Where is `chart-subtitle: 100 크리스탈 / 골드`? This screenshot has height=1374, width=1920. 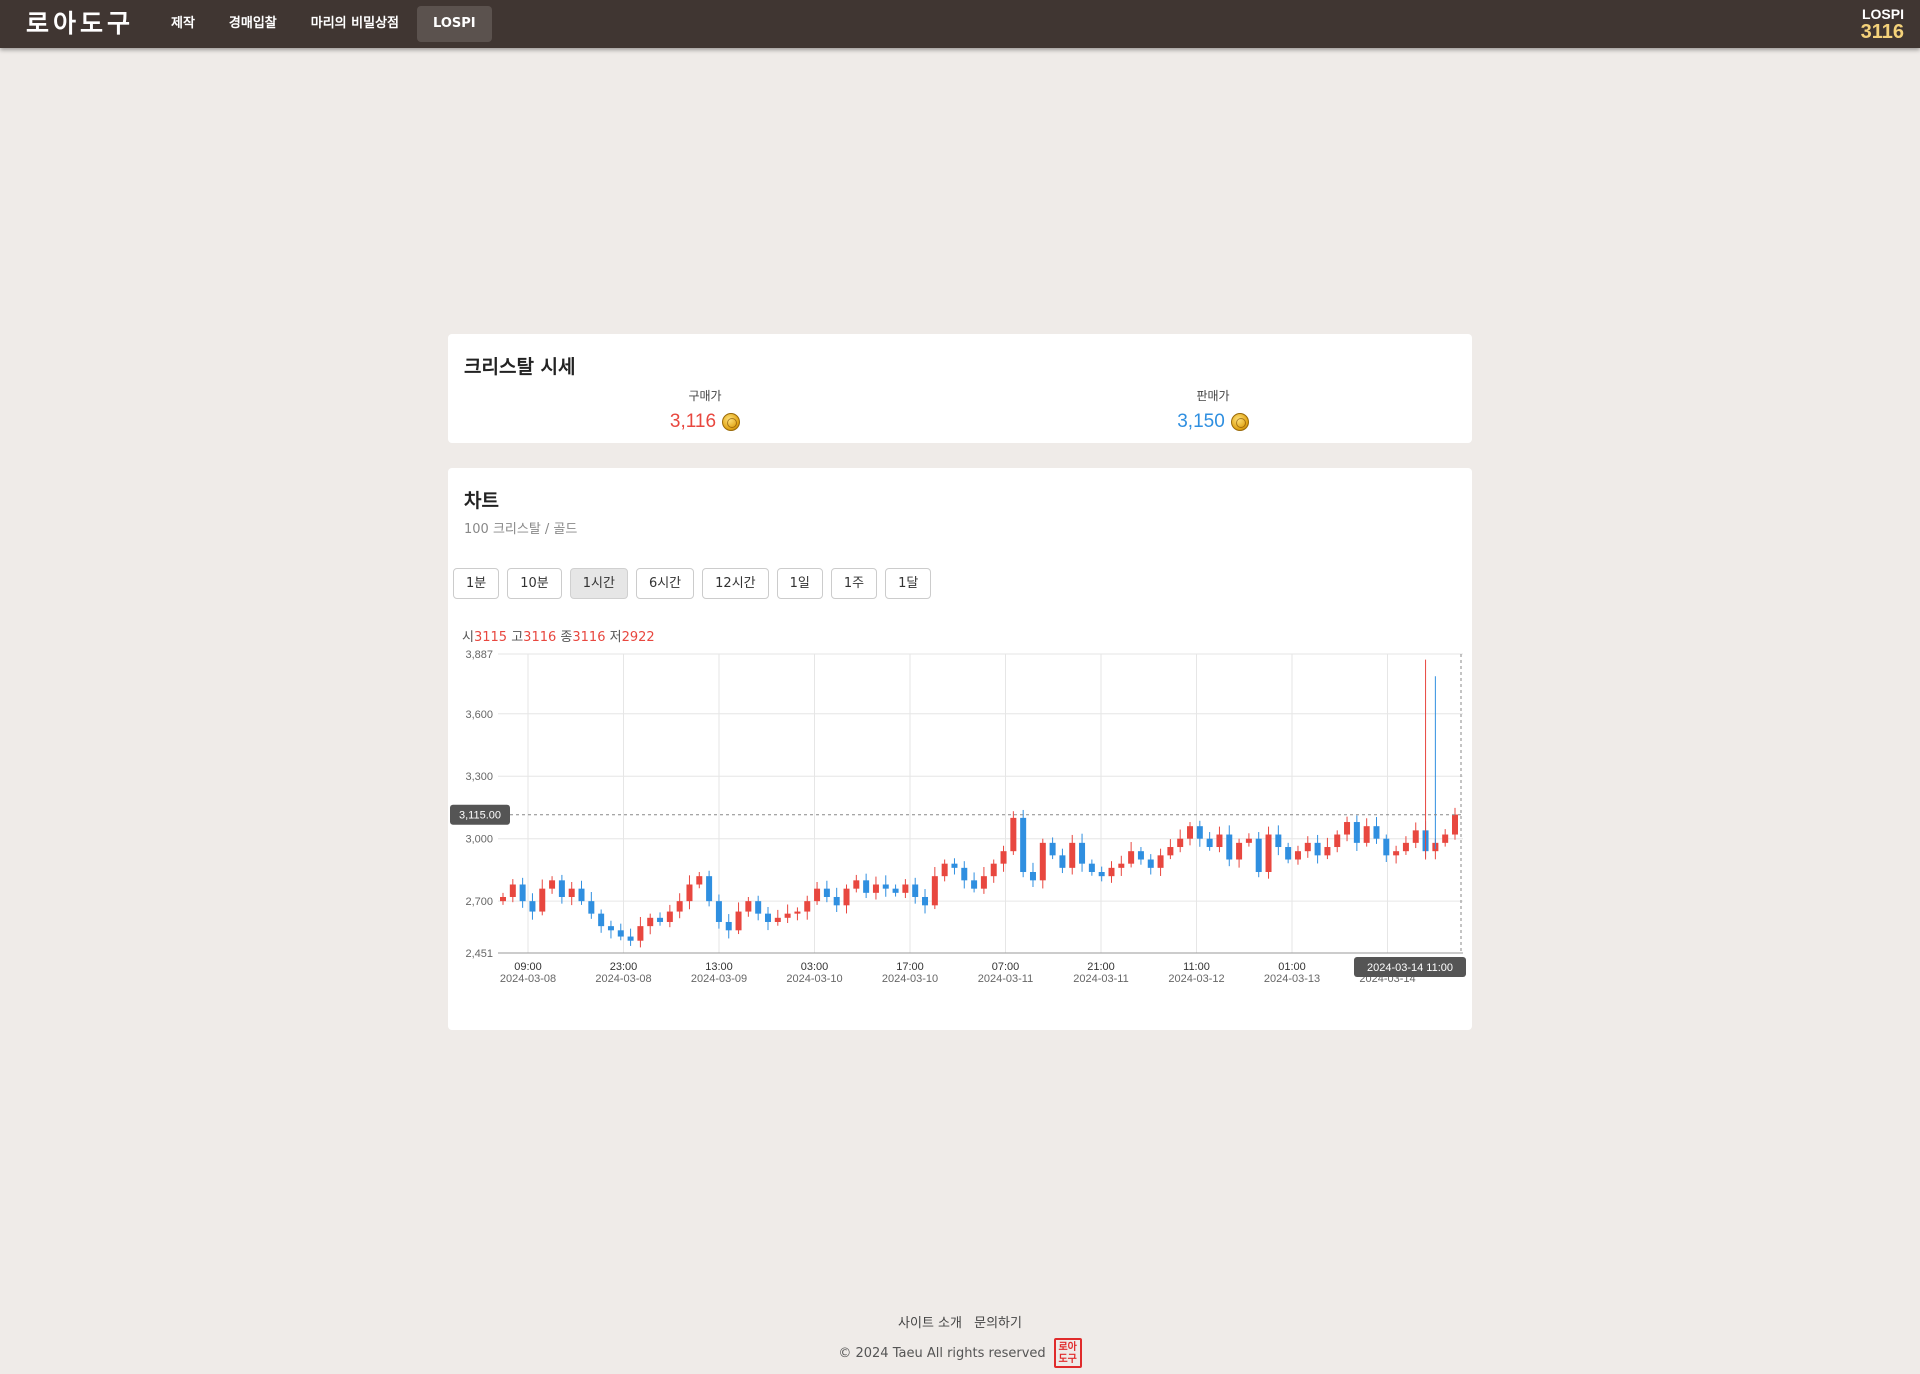 chart-subtitle: 100 크리스탈 / 골드 is located at coordinates (521, 529).